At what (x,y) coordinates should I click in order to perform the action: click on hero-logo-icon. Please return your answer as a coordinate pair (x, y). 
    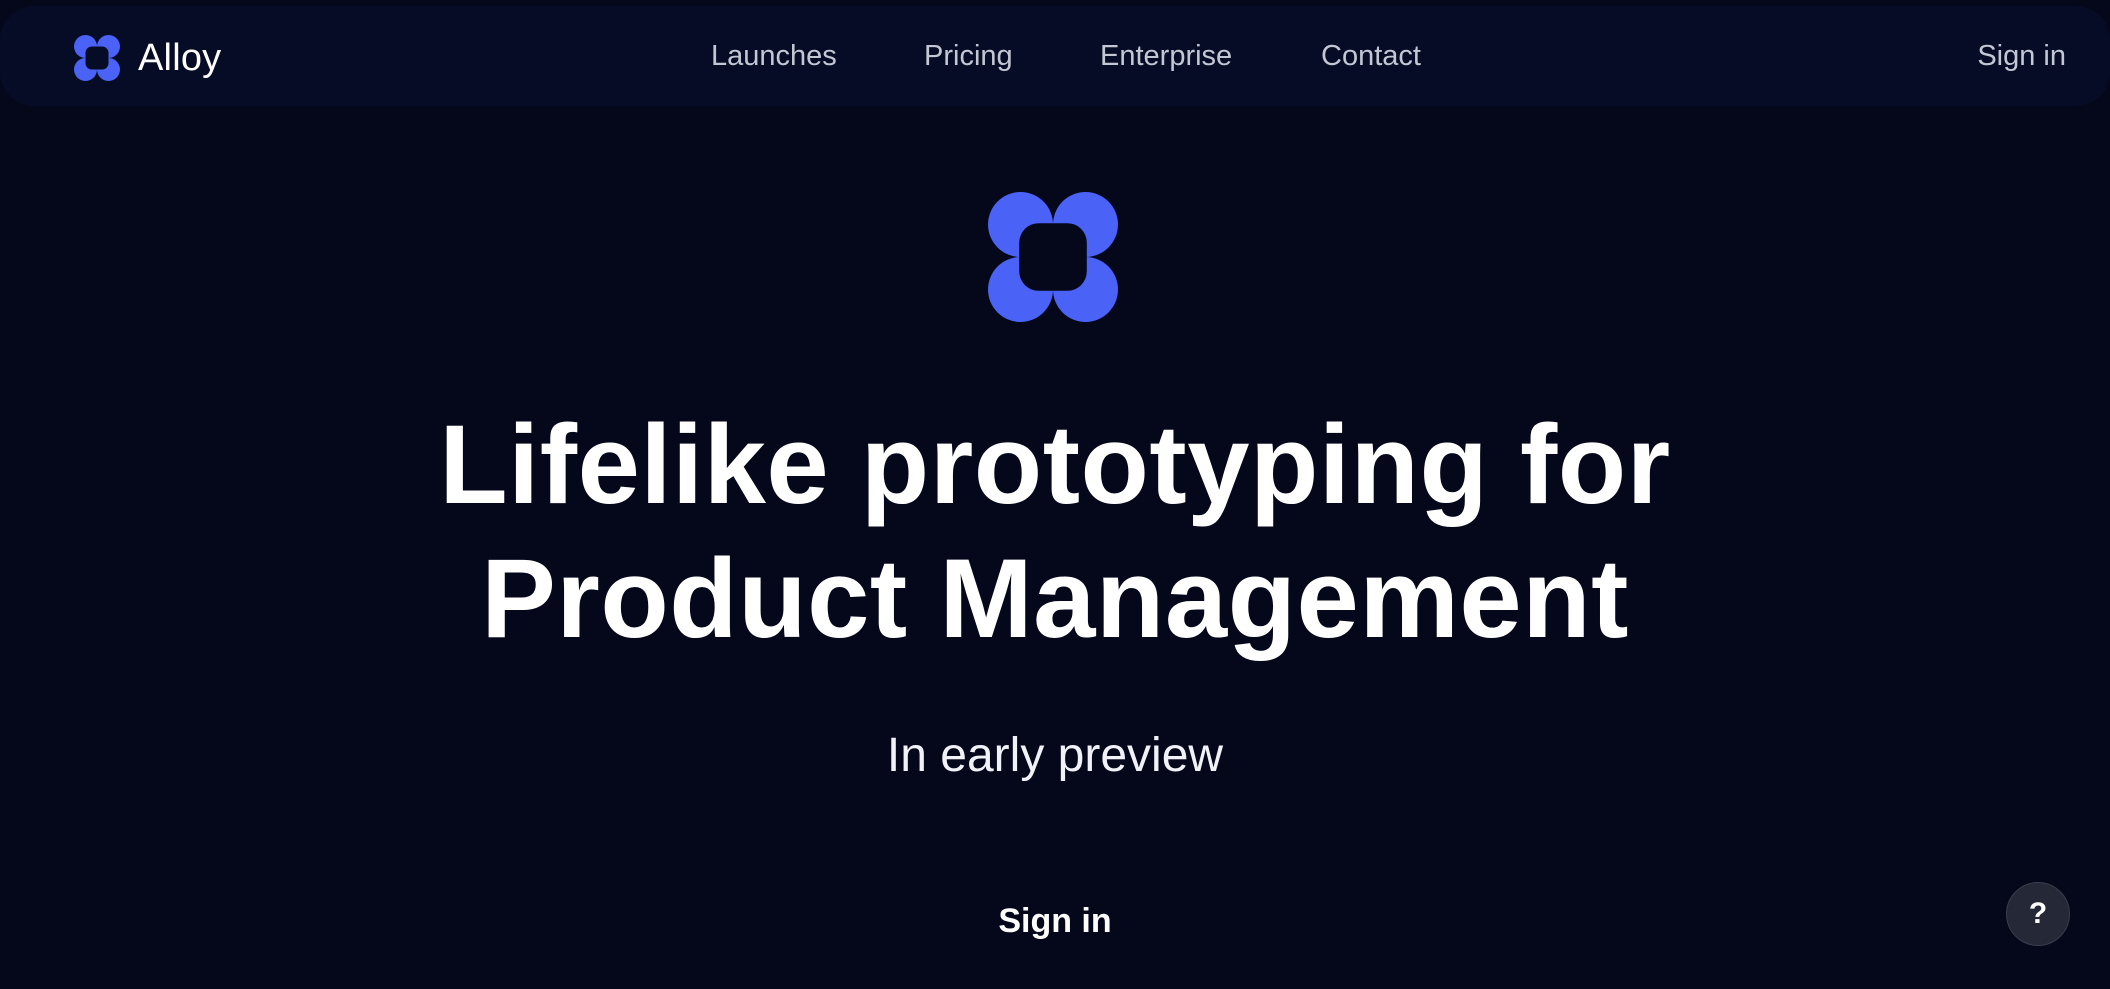
    Looking at the image, I should click on (1053, 257).